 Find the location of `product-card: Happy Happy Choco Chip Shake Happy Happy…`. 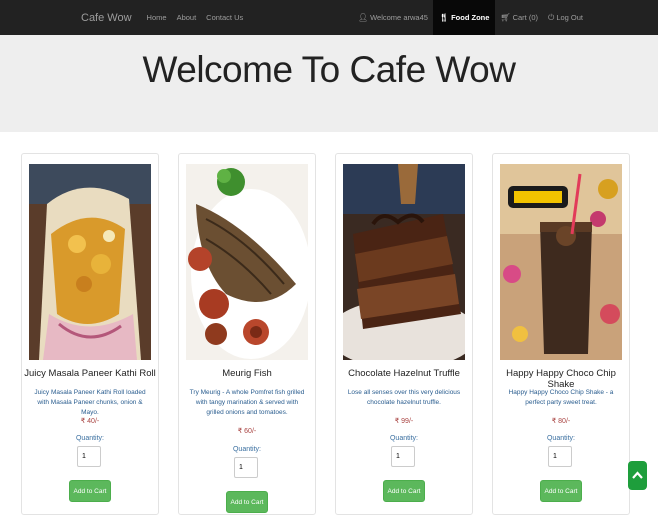

product-card: Happy Happy Choco Chip Shake Happy Happy… is located at coordinates (561, 334).